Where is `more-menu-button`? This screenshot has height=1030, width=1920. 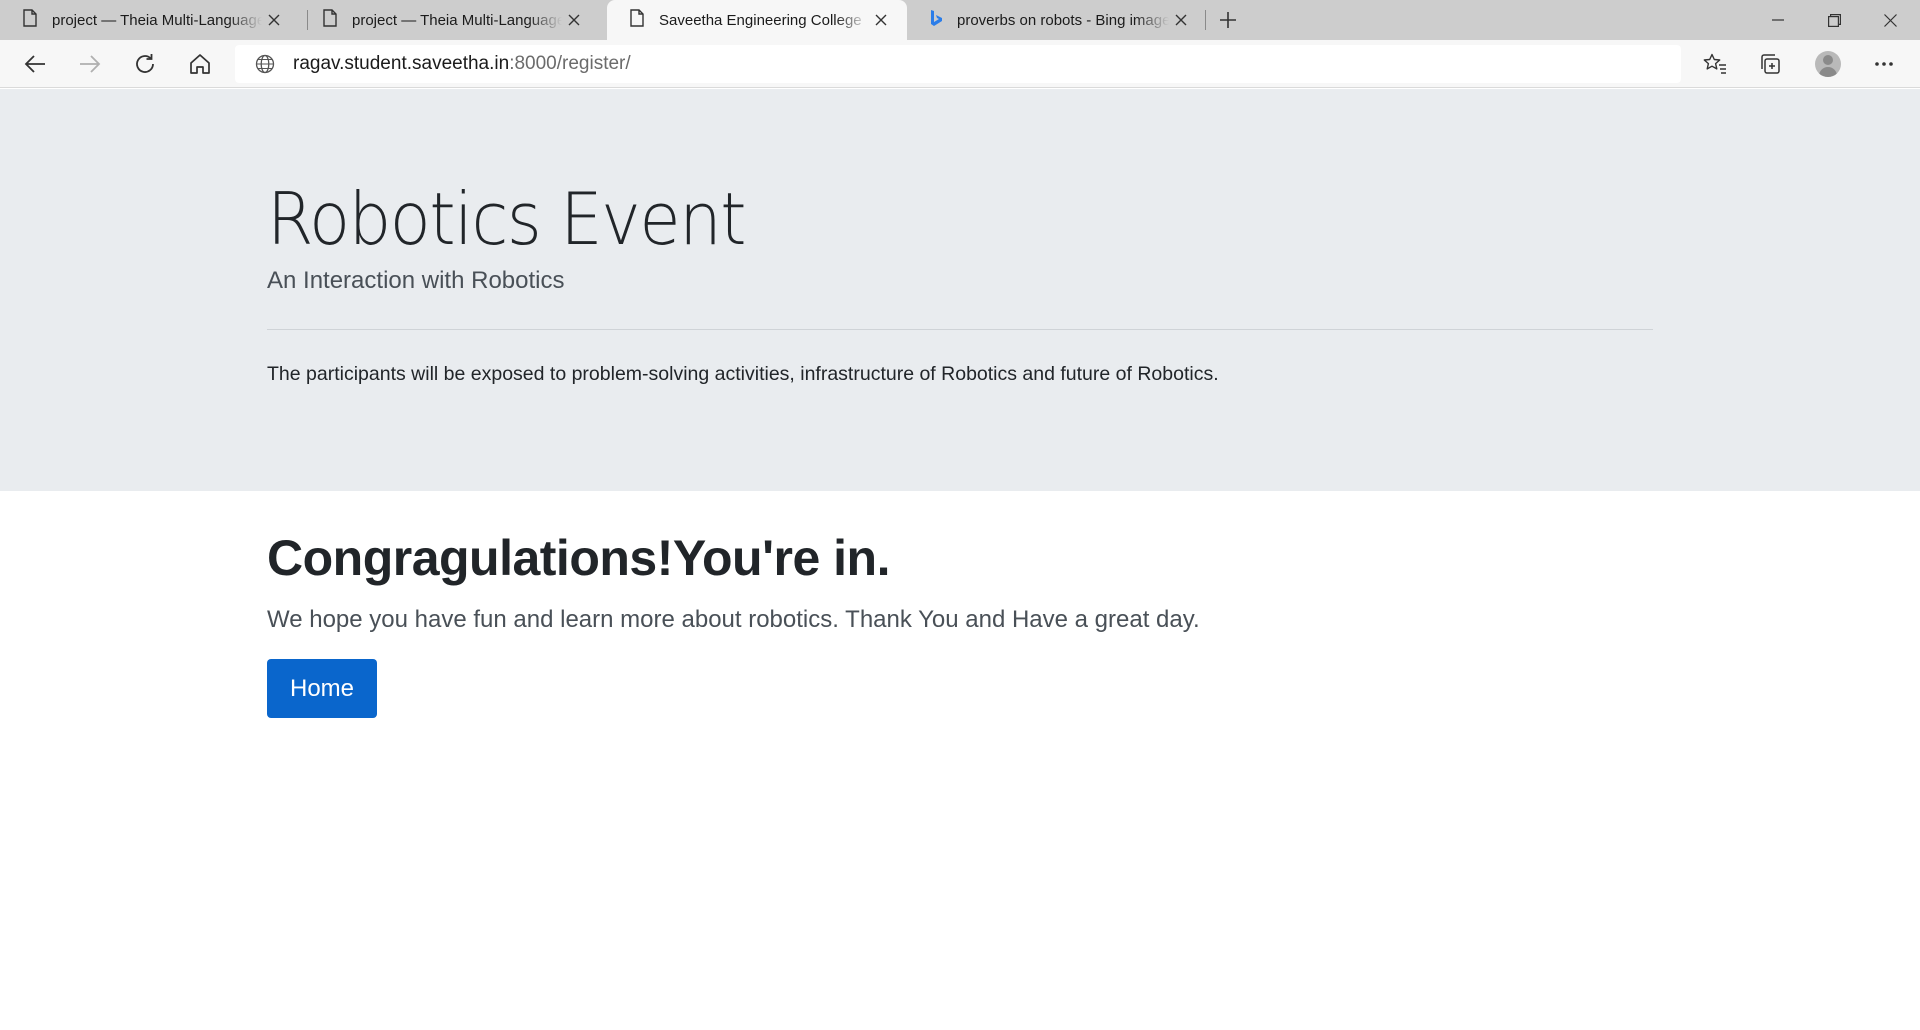 more-menu-button is located at coordinates (1884, 64).